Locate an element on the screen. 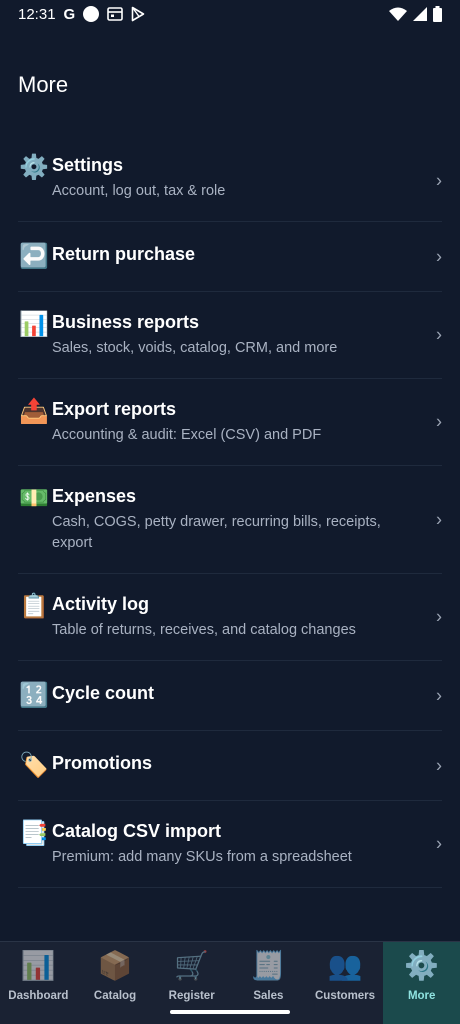  menu-item-subtitle: Accounting & audit: Excel (CSV) and PDF is located at coordinates (187, 435).